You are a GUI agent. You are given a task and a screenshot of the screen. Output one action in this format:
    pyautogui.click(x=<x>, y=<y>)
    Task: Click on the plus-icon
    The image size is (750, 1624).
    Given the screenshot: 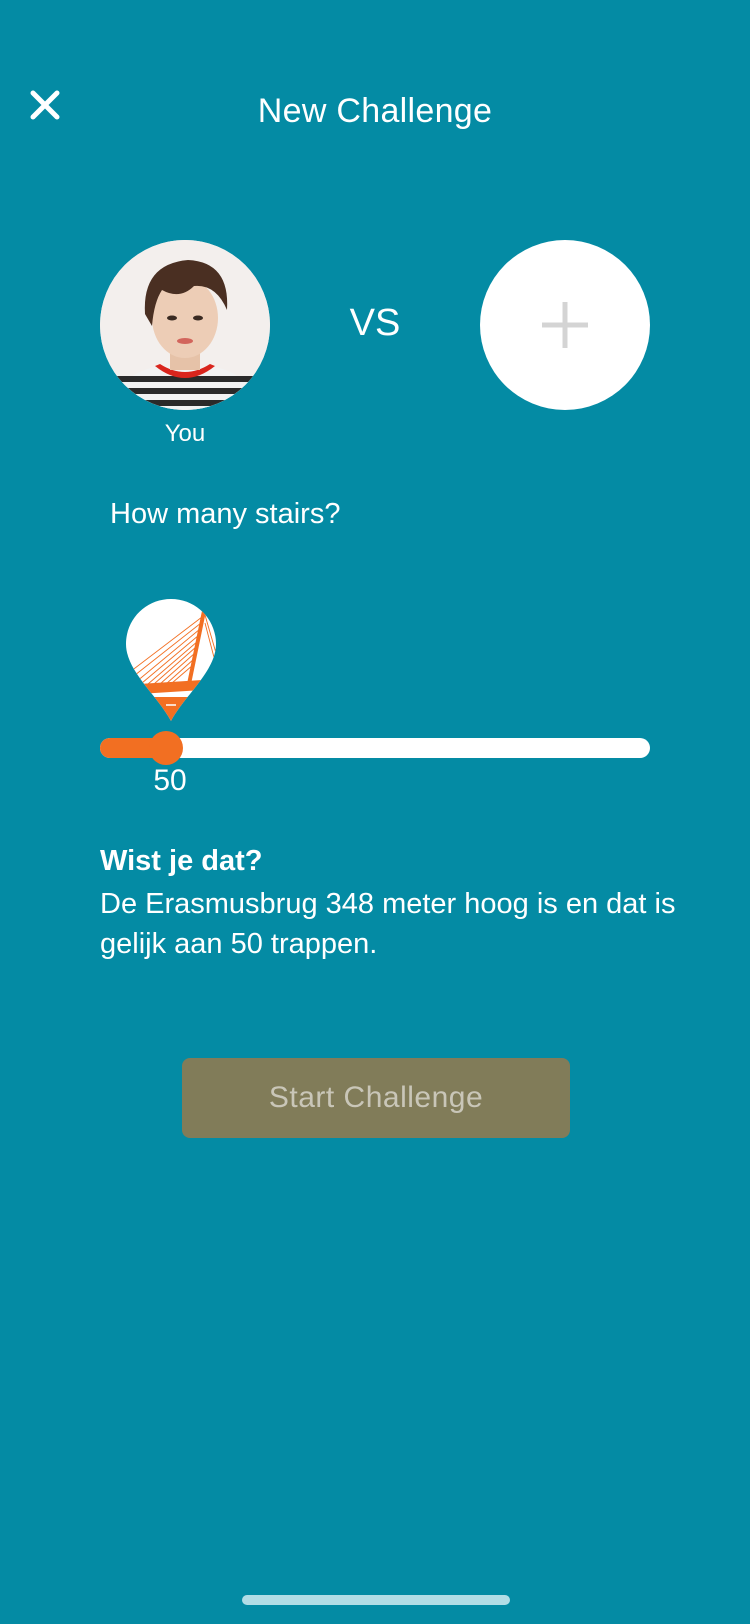 What is the action you would take?
    pyautogui.click(x=565, y=325)
    